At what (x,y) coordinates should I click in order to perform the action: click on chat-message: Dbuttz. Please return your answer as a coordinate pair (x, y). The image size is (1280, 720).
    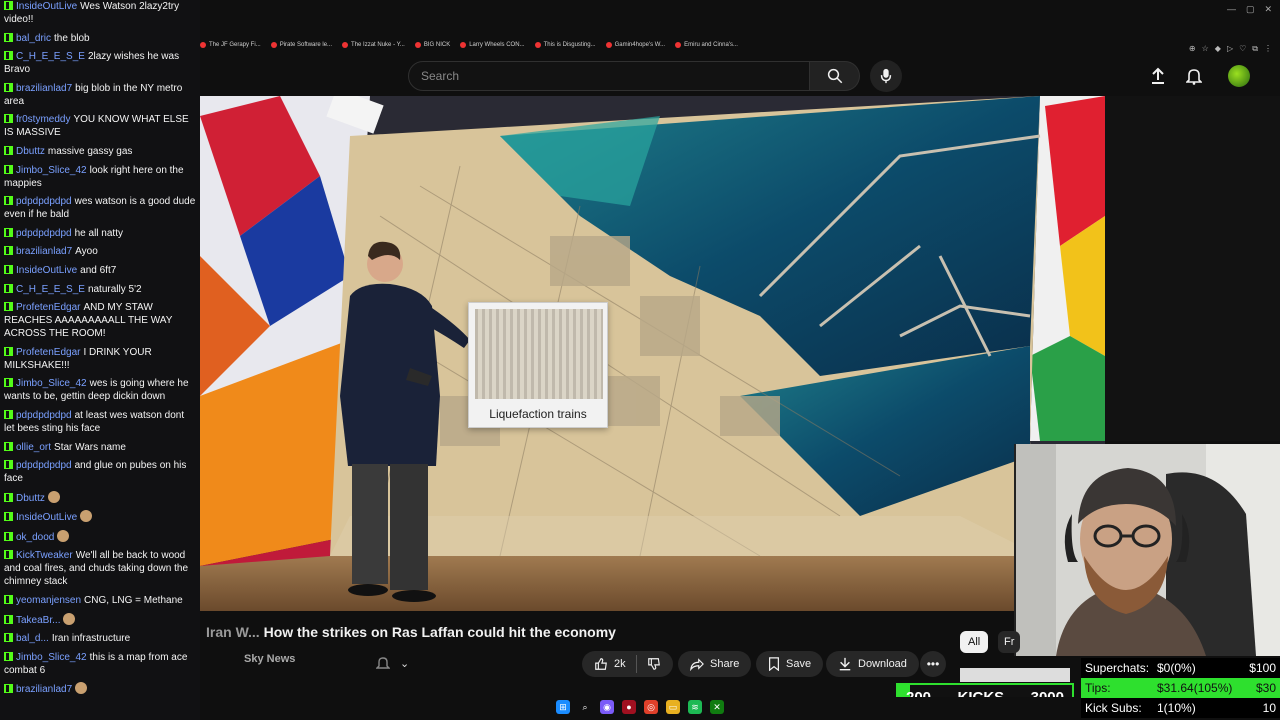
    Looking at the image, I should click on (100, 497).